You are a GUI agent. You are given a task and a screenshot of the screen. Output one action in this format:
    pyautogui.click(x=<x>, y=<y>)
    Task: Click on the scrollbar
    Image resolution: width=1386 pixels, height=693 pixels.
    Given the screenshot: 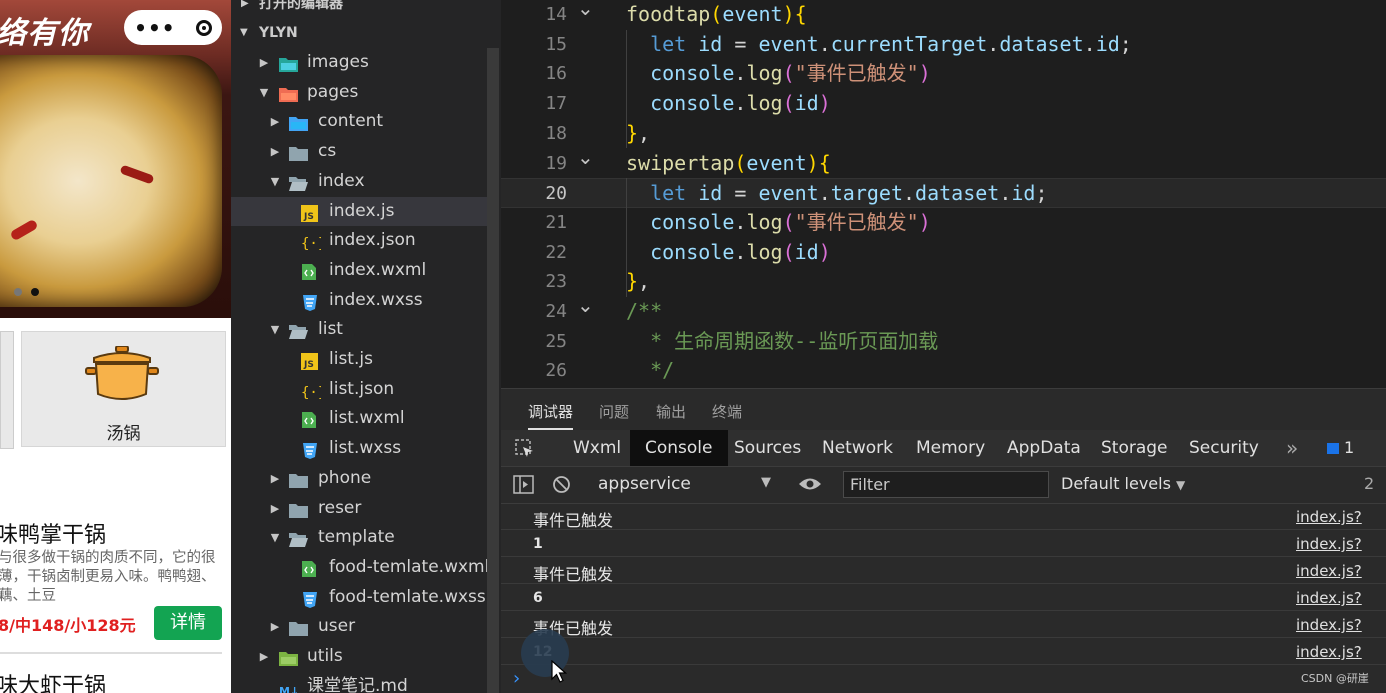 What is the action you would take?
    pyautogui.click(x=493, y=370)
    